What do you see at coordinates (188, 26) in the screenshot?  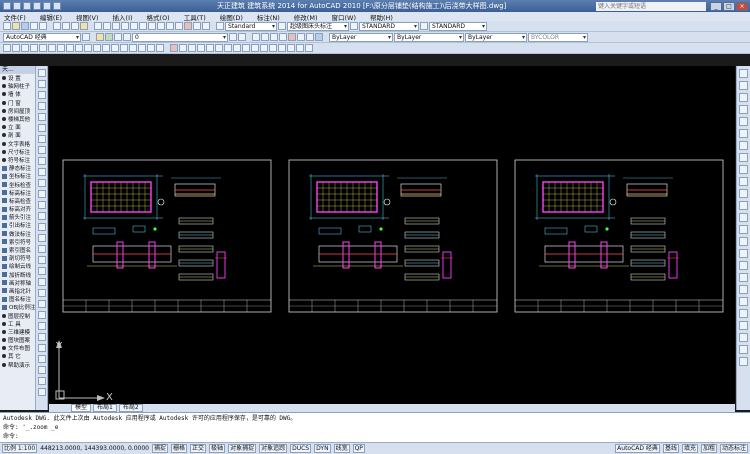 I see `markup-icon` at bounding box center [188, 26].